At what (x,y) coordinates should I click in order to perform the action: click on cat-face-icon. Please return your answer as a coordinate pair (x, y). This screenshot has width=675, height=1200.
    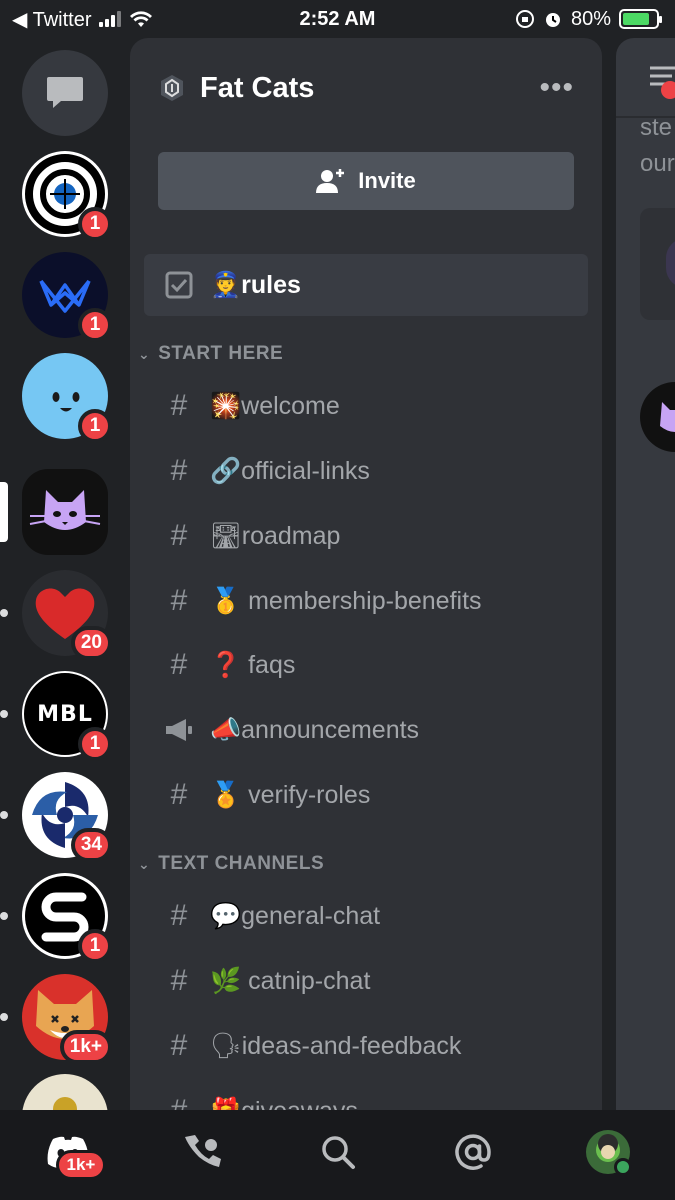
    Looking at the image, I should click on (65, 510).